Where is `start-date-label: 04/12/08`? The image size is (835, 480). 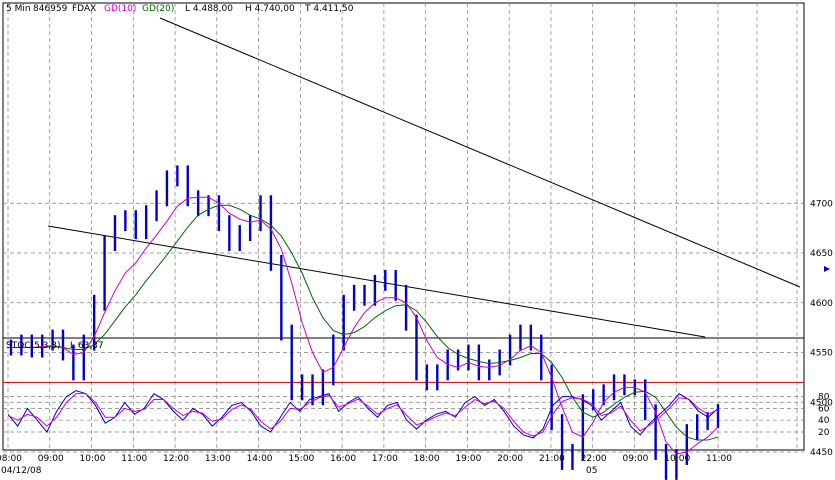
start-date-label: 04/12/08 is located at coordinates (21, 471).